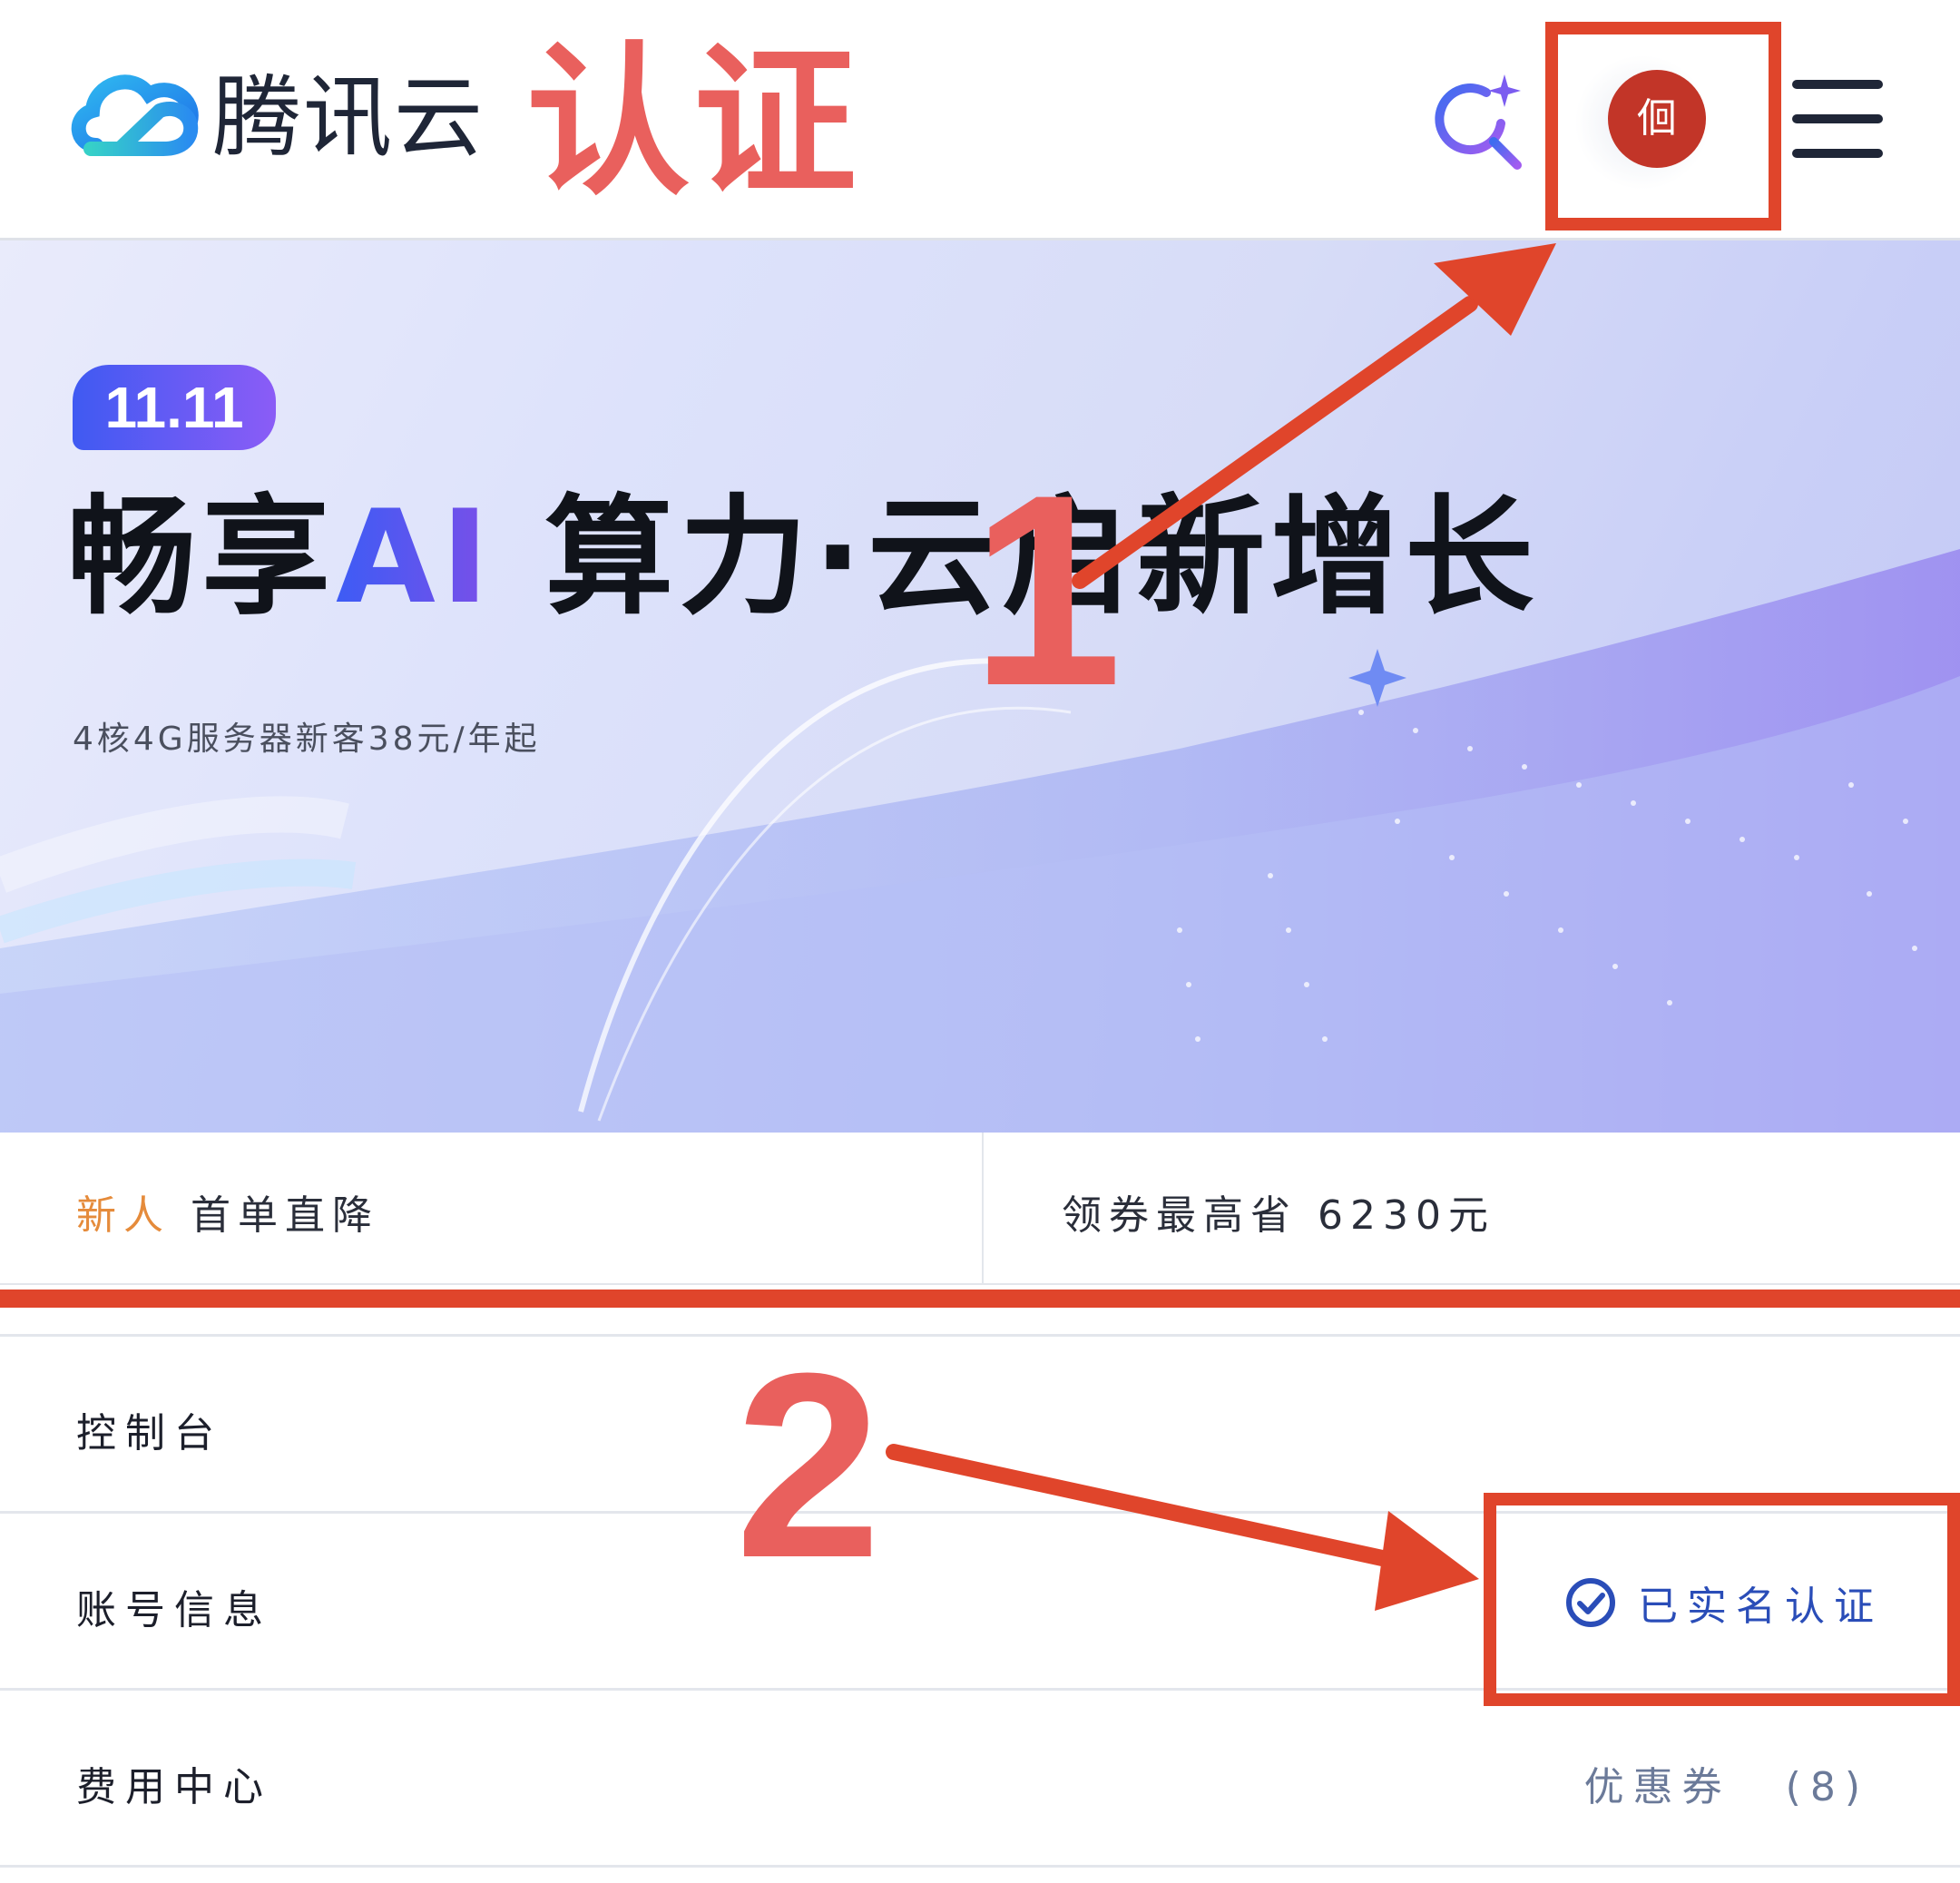 The height and width of the screenshot is (1883, 1960). I want to click on tencent-cloud-logo-icon, so click(135, 115).